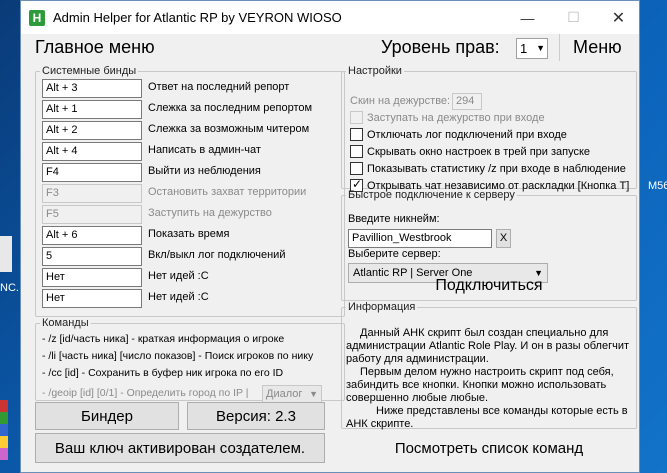  What do you see at coordinates (210, 213) in the screenshot?
I see `bind-label: Заступить на дежурство` at bounding box center [210, 213].